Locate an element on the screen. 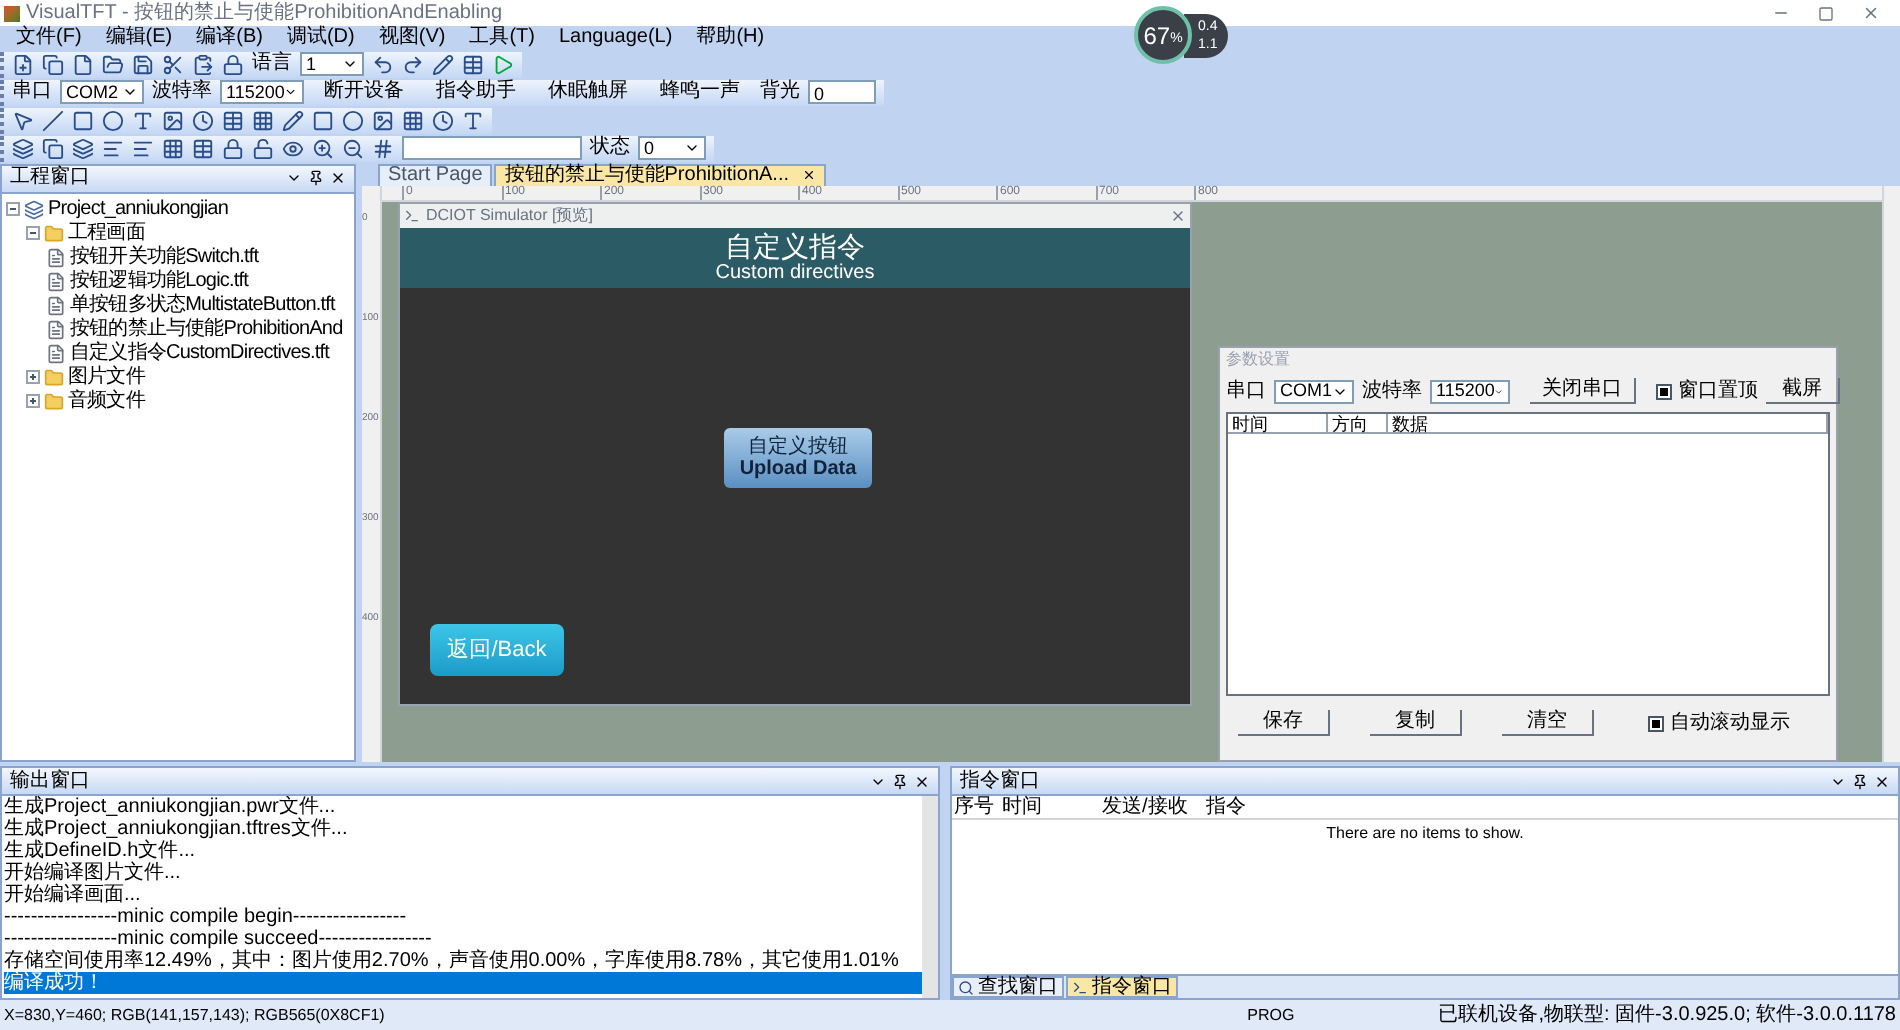 This screenshot has height=1030, width=1900. menu-item: 编辑(E) is located at coordinates (139, 38).